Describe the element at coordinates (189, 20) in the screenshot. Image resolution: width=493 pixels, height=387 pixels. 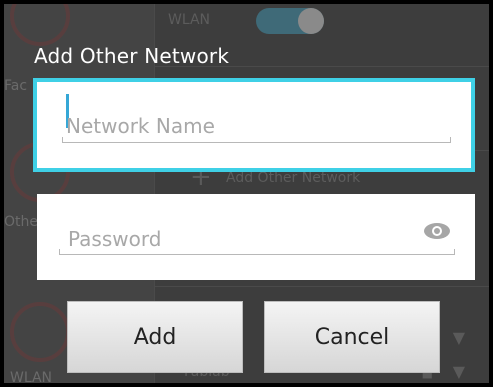
I see `background-wlan-label: WLAN` at that location.